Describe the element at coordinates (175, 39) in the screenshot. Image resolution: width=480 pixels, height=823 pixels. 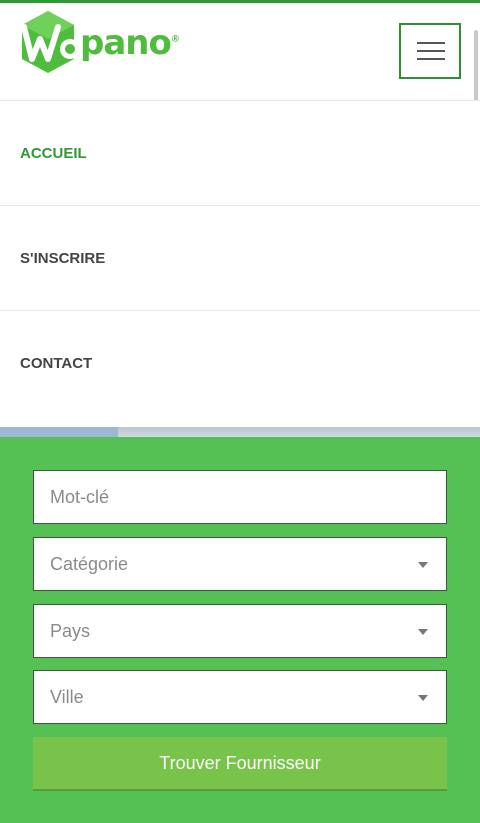
I see `registered-mark: ®` at that location.